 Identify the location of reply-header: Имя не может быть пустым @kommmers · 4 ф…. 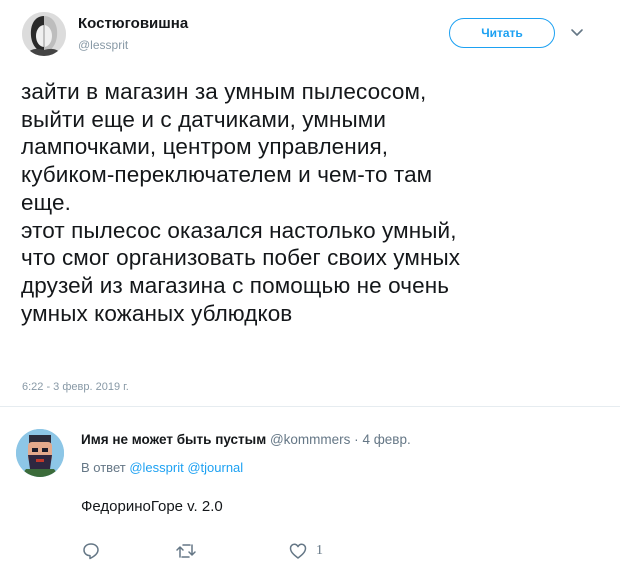
(246, 439).